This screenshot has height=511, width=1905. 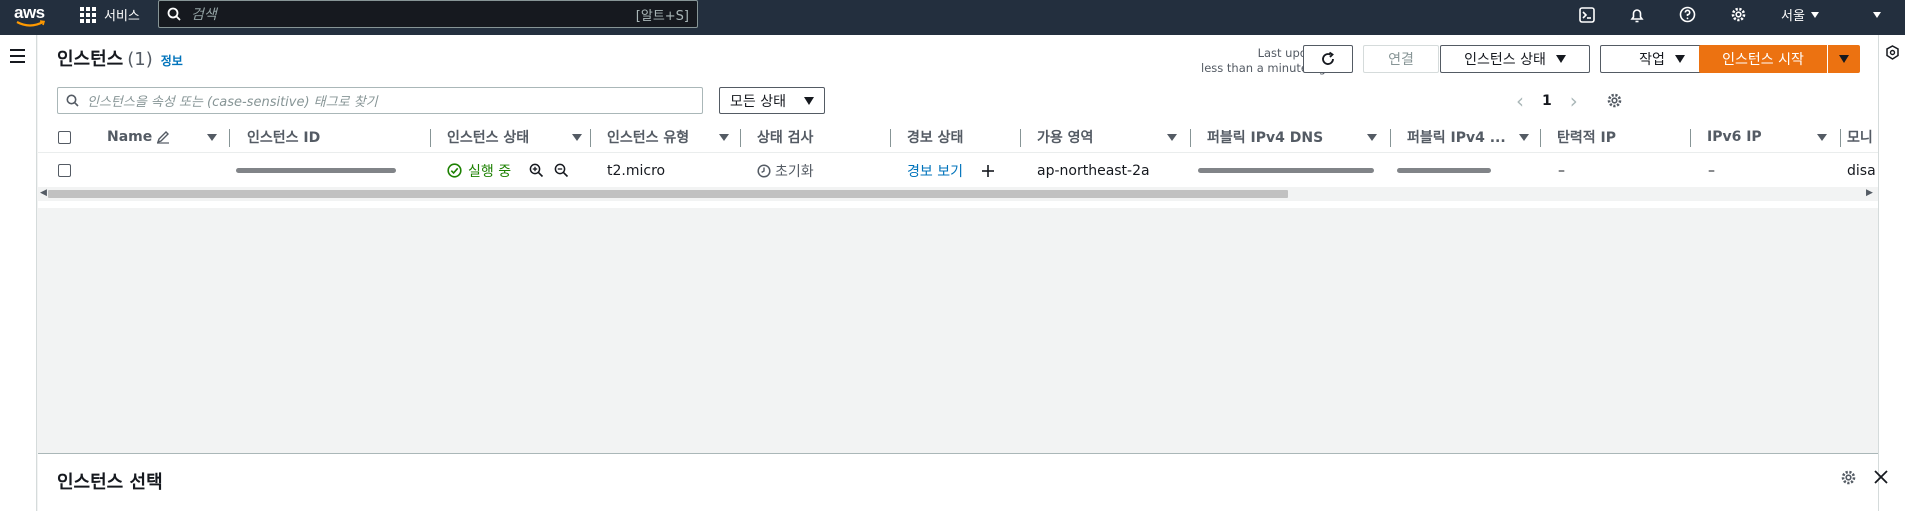 I want to click on column-label: 경보 상태, so click(x=935, y=138).